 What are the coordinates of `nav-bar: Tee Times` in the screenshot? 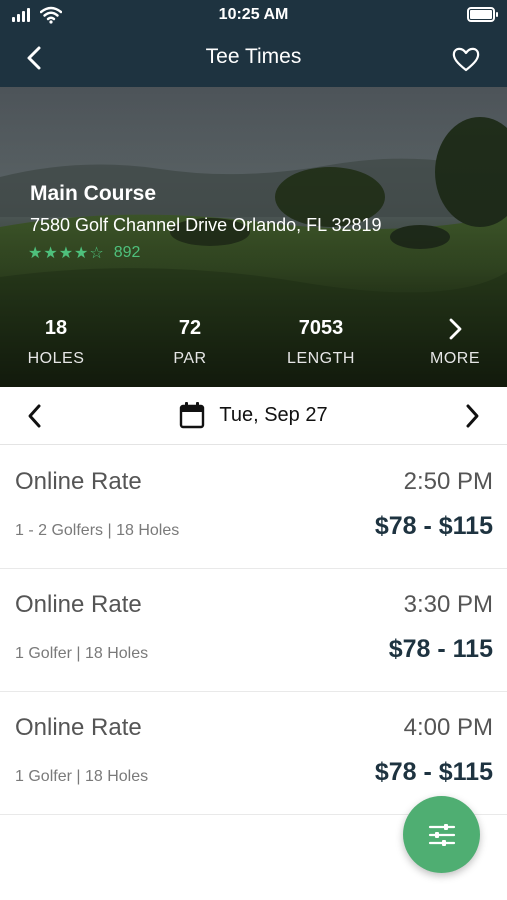 It's located at (253, 58).